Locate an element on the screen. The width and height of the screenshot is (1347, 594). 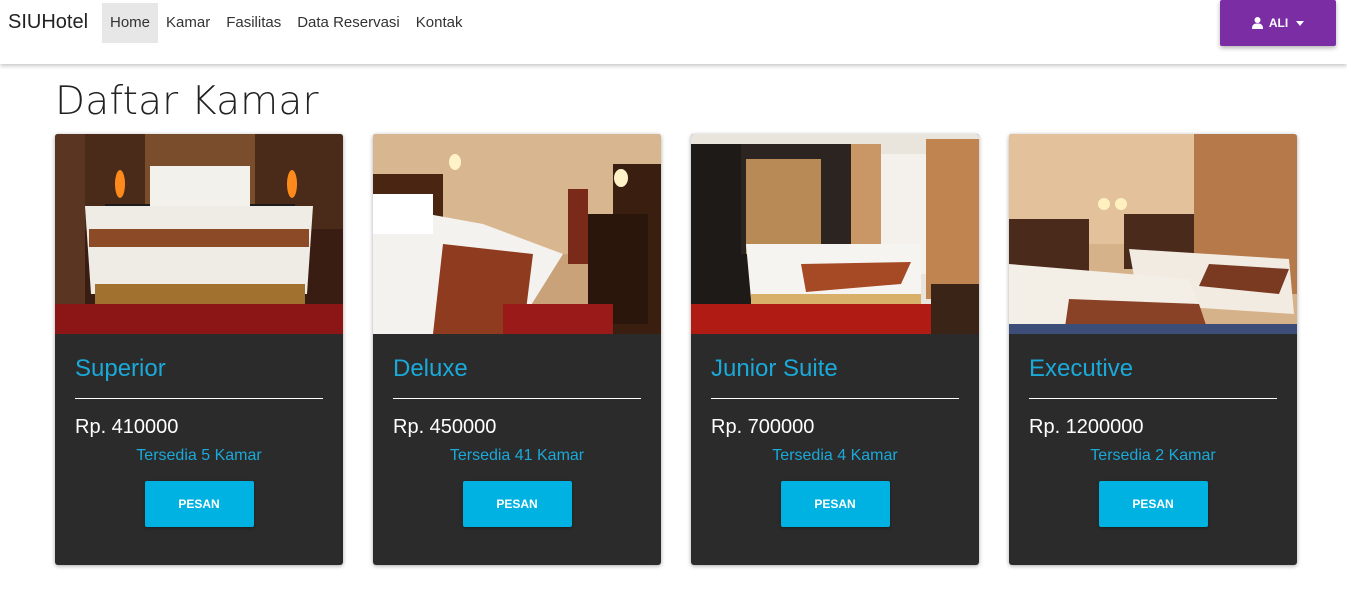
room-availability: Tersedia 2 Kamar is located at coordinates (1153, 455).